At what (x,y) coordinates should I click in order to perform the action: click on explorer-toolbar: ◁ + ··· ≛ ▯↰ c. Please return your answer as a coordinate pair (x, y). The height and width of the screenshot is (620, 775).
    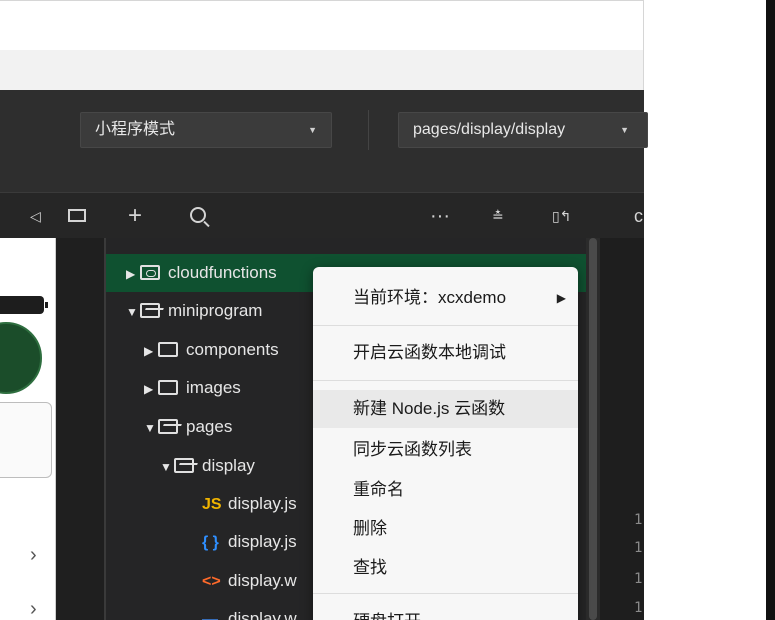
    Looking at the image, I should click on (322, 215).